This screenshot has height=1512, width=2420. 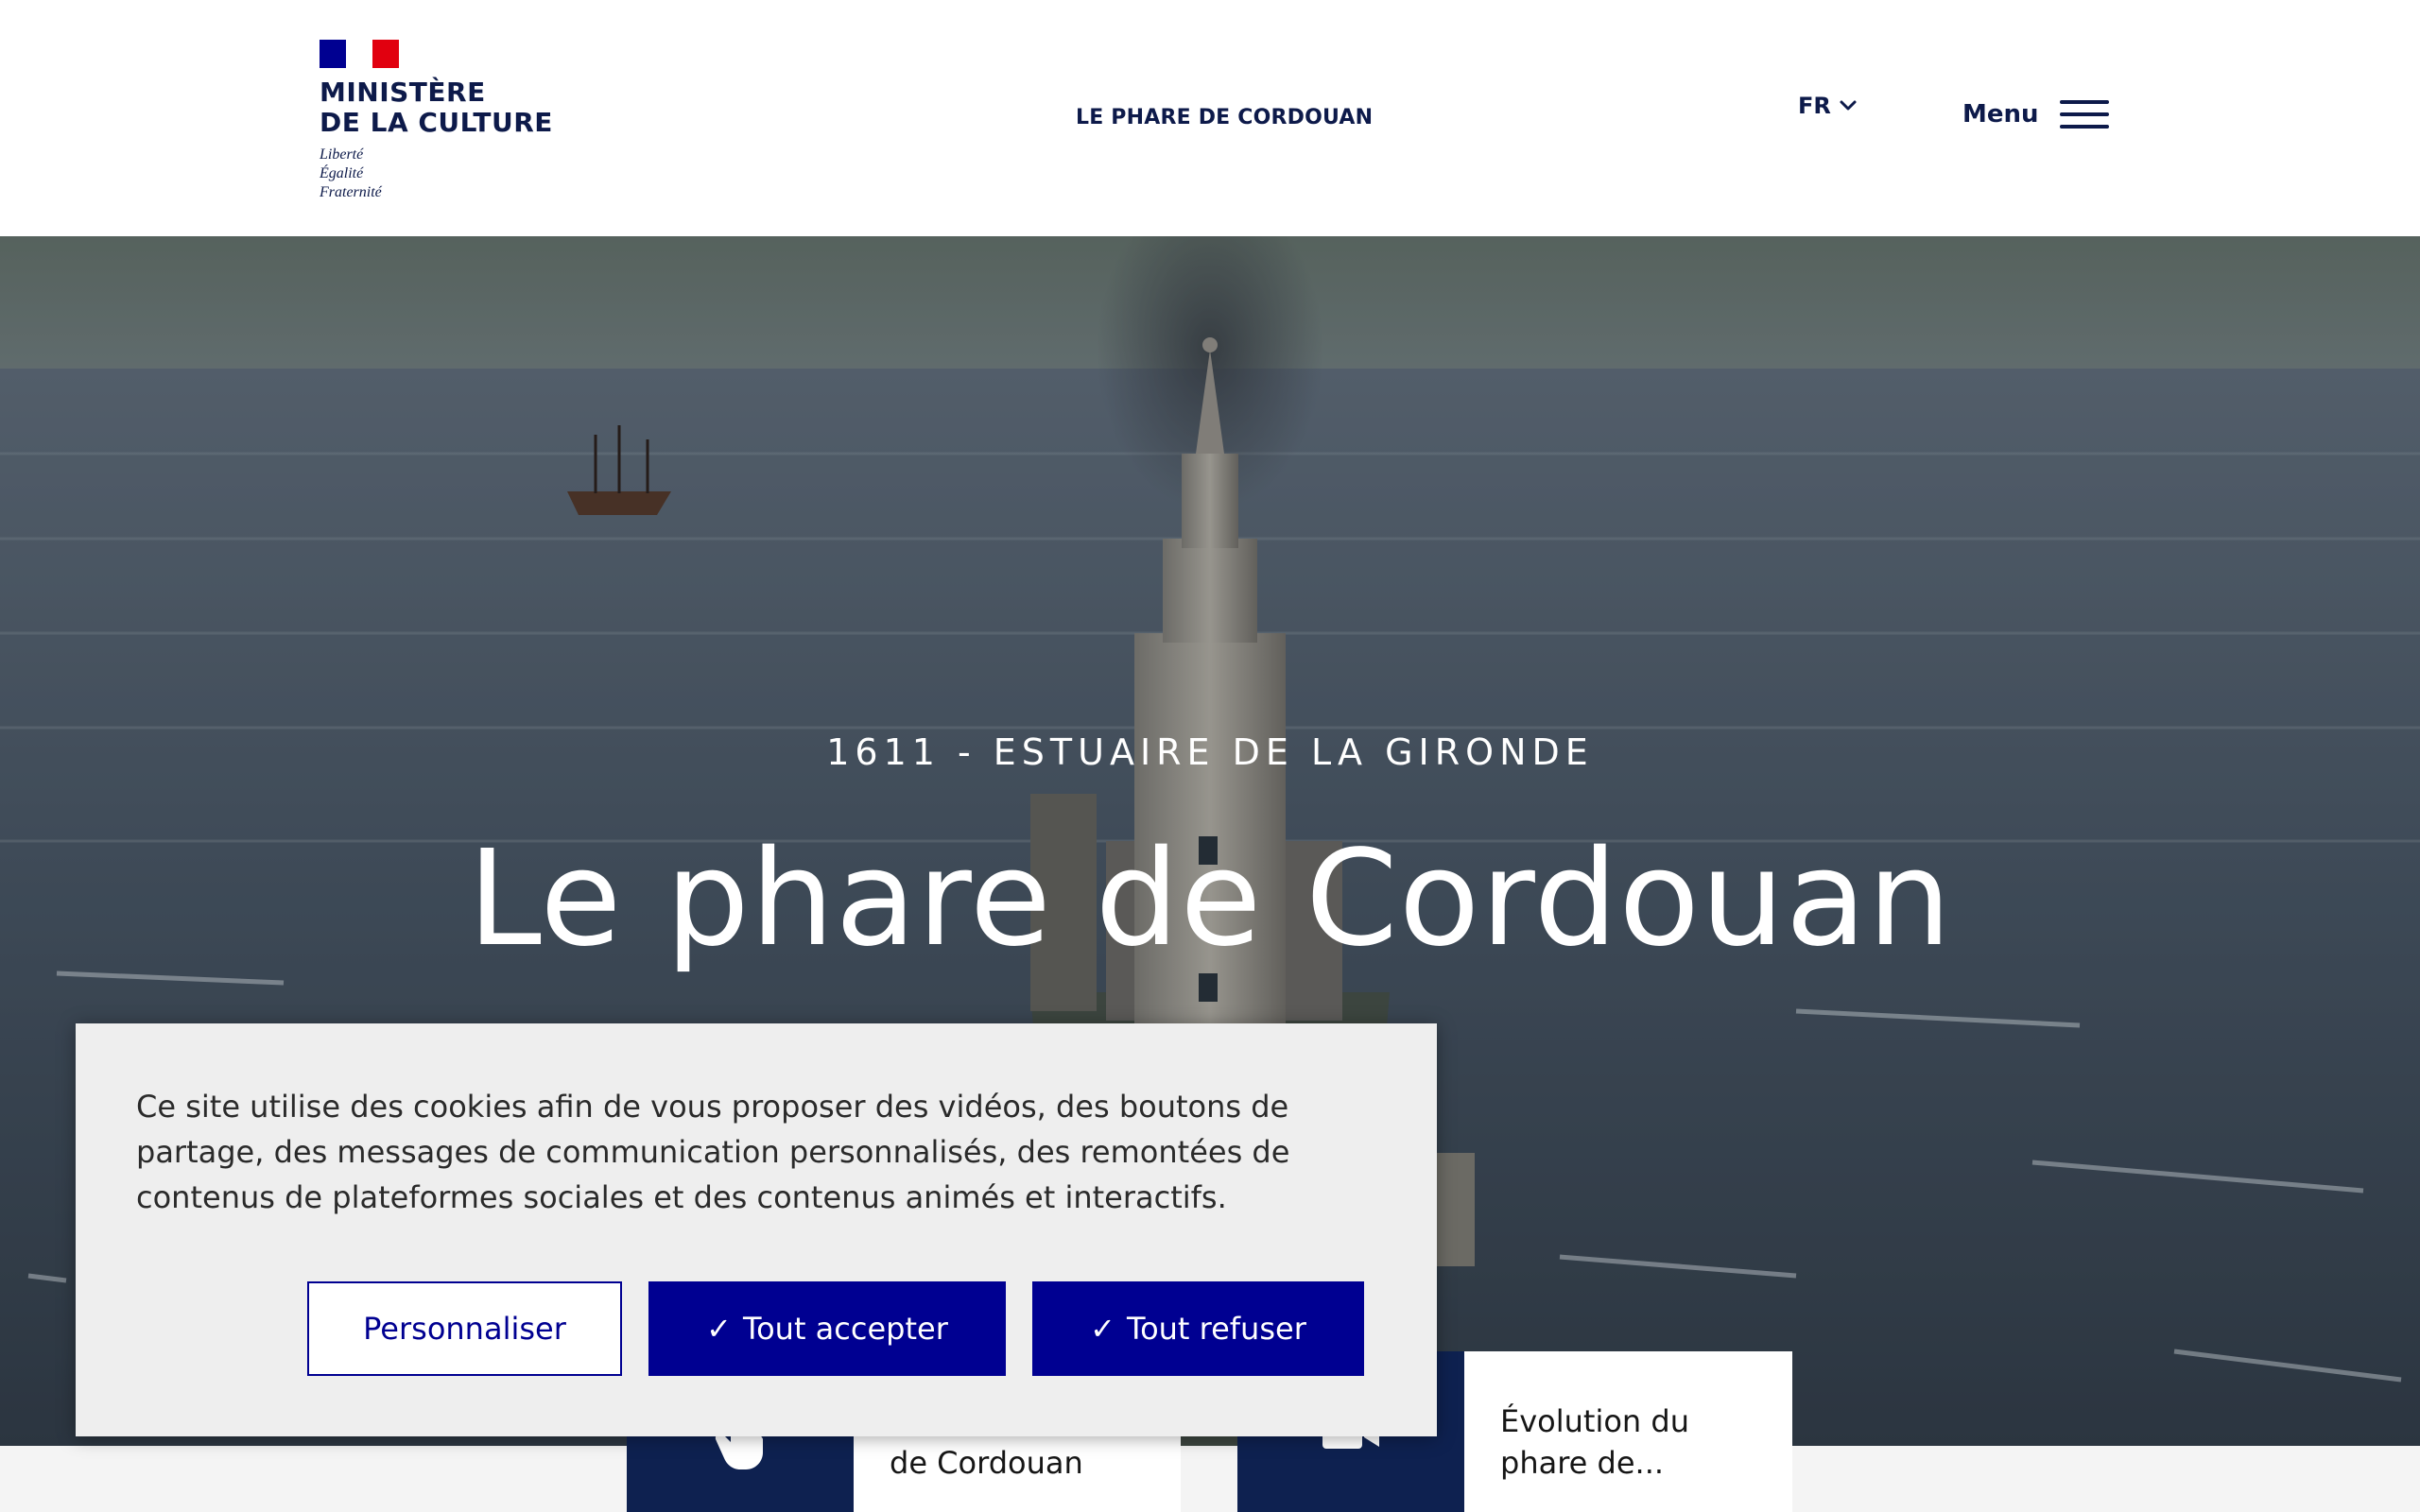 I want to click on motto-fraternite: Fraternité, so click(x=351, y=192).